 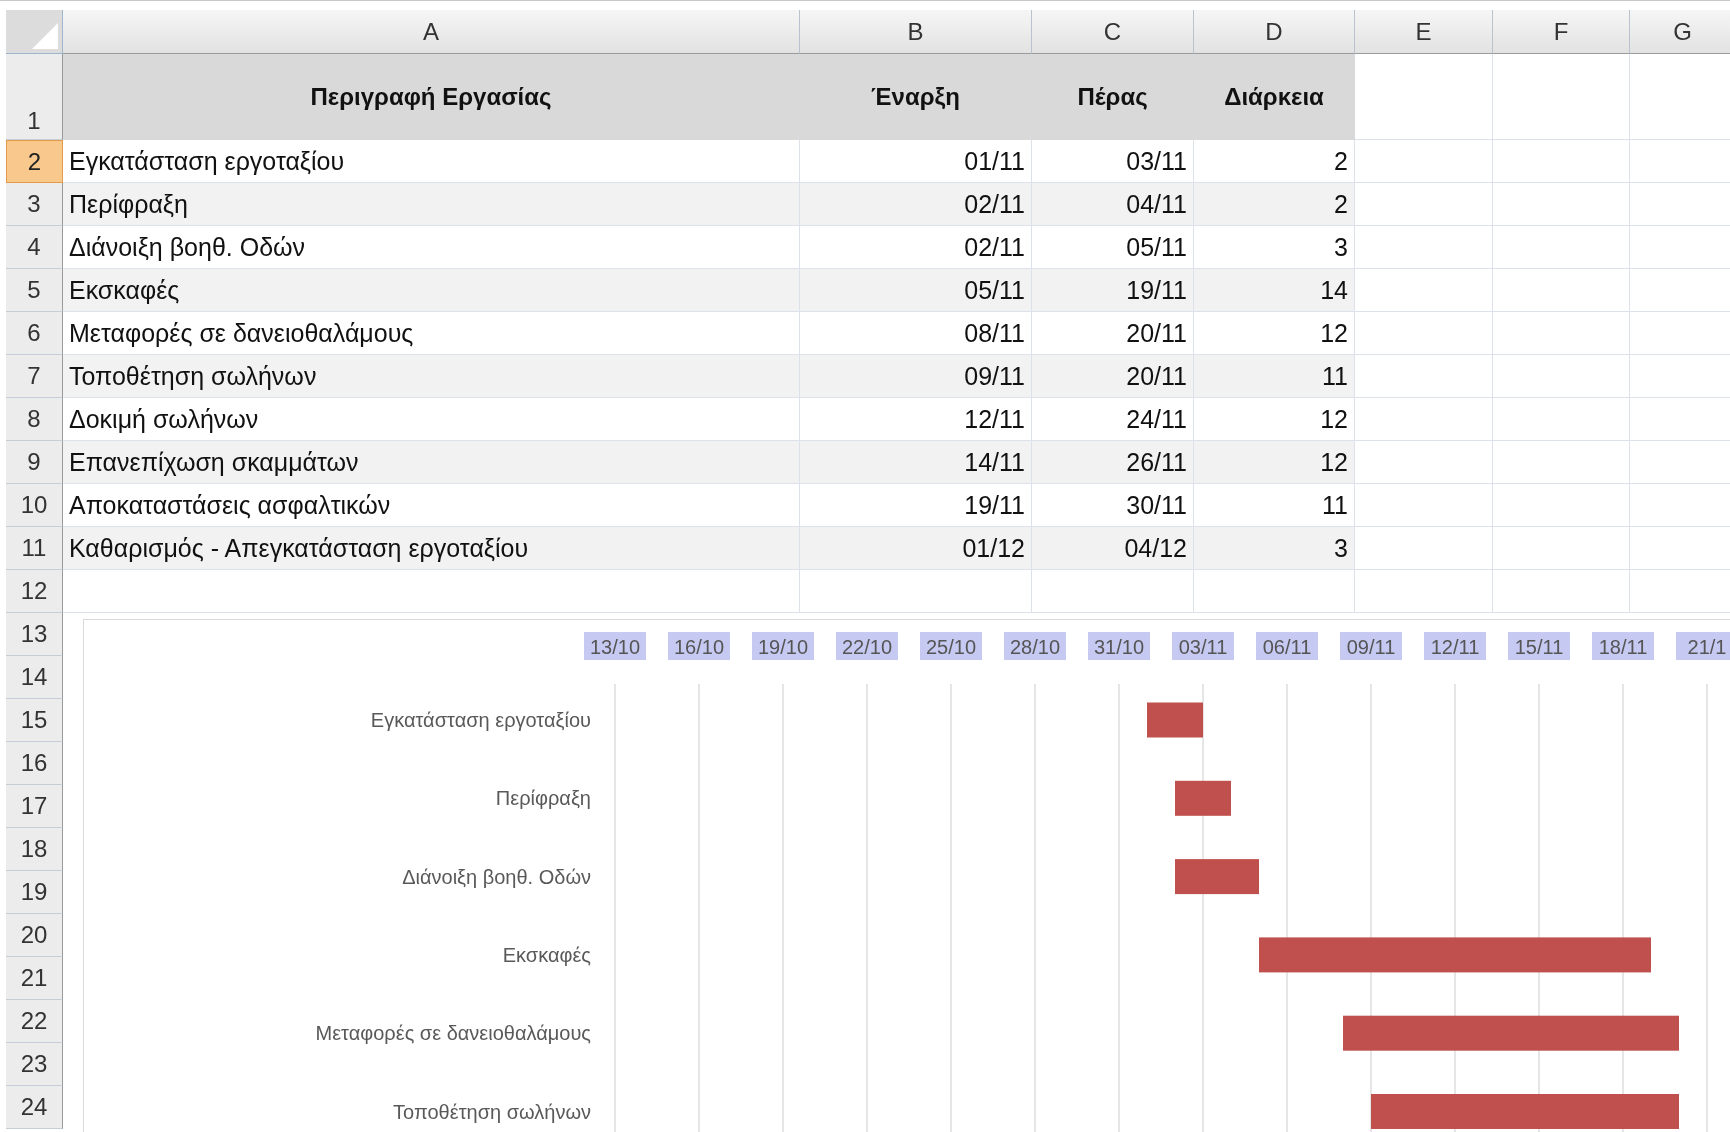 I want to click on table-cell: 26/11, so click(x=1113, y=462).